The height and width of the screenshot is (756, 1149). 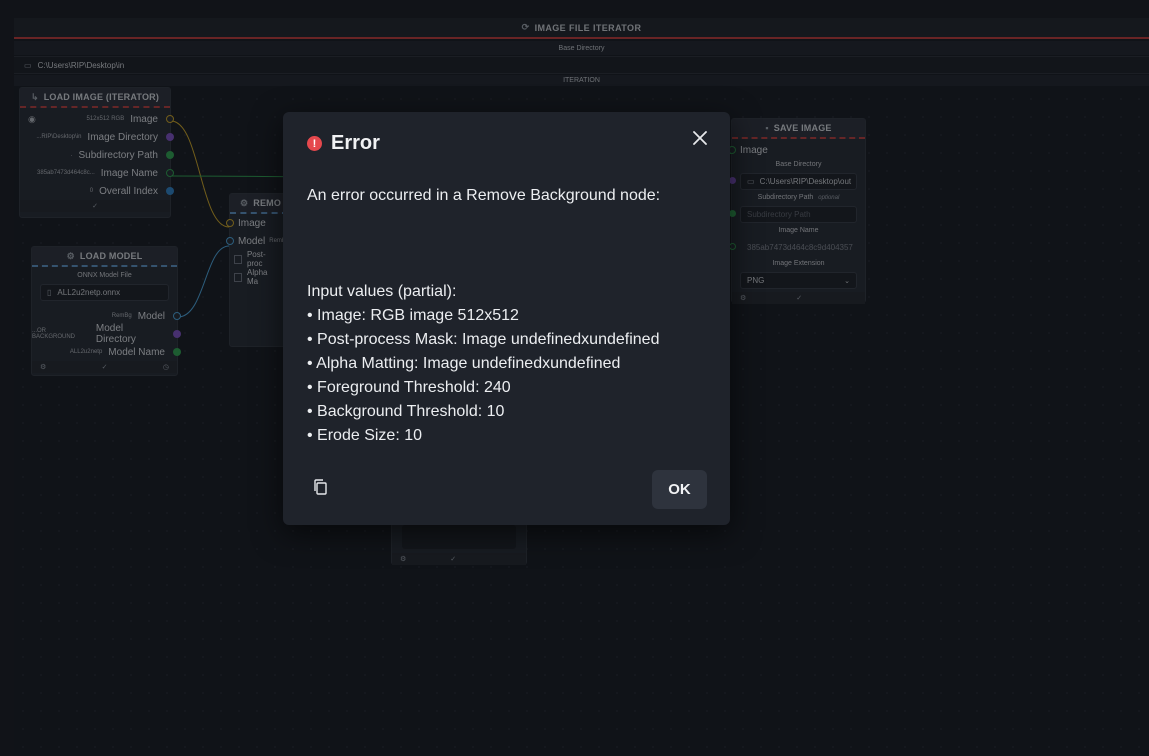 I want to click on input-value-item: • Image: RGB image 512x512, so click(x=413, y=315).